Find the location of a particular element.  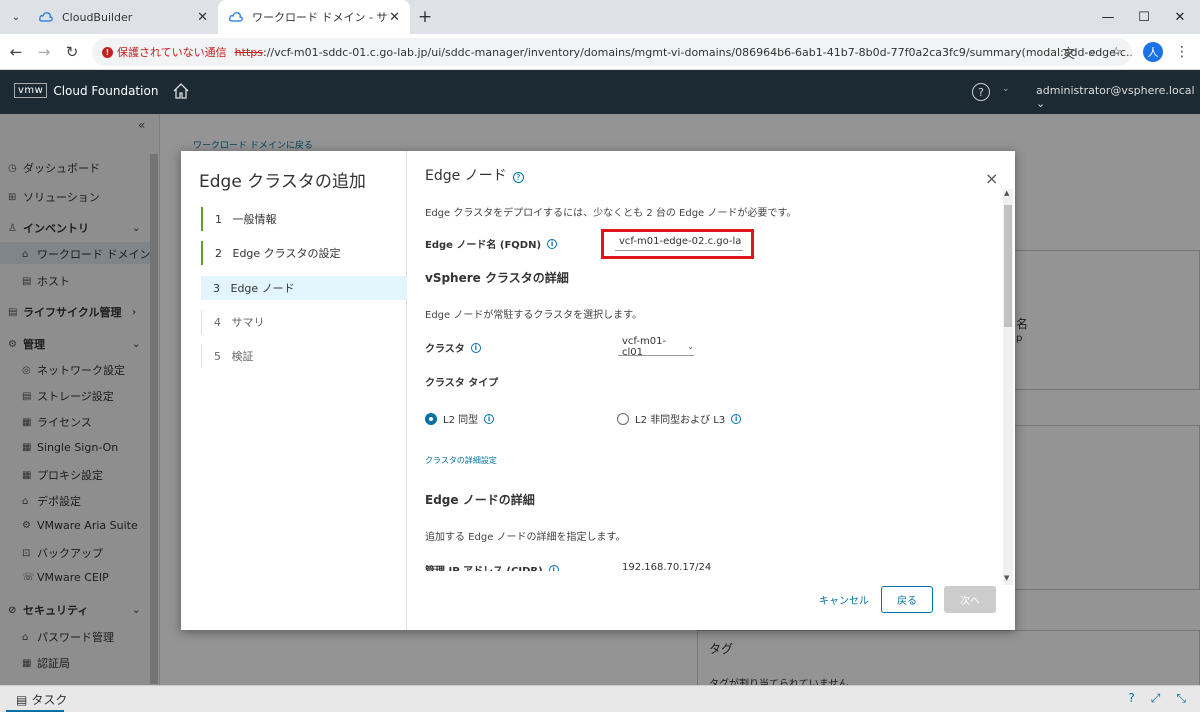

radio-checked-icon is located at coordinates (431, 418).